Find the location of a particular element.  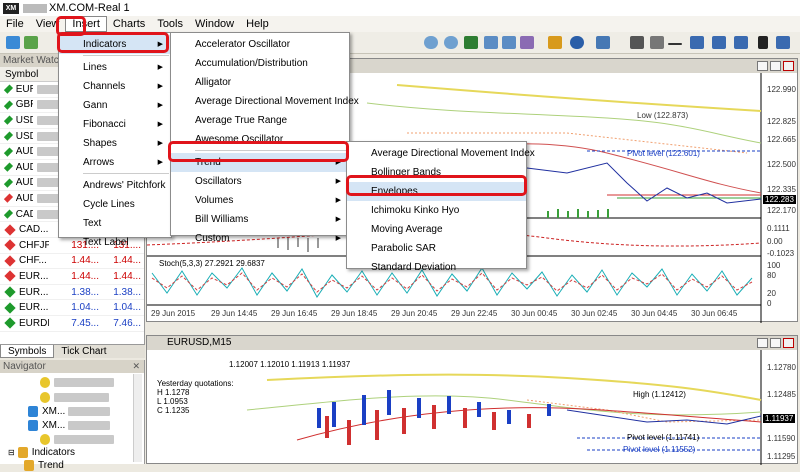

menu-view: View is located at coordinates (48, 24).